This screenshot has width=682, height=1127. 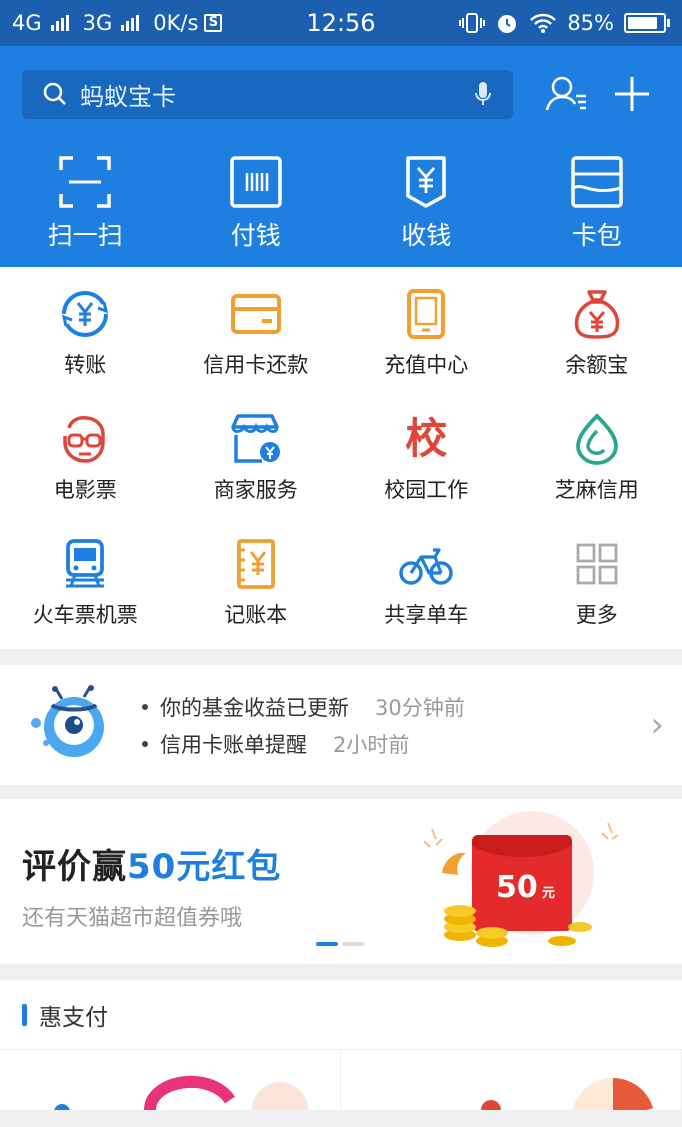 I want to click on hui-card-left, so click(x=170, y=1080).